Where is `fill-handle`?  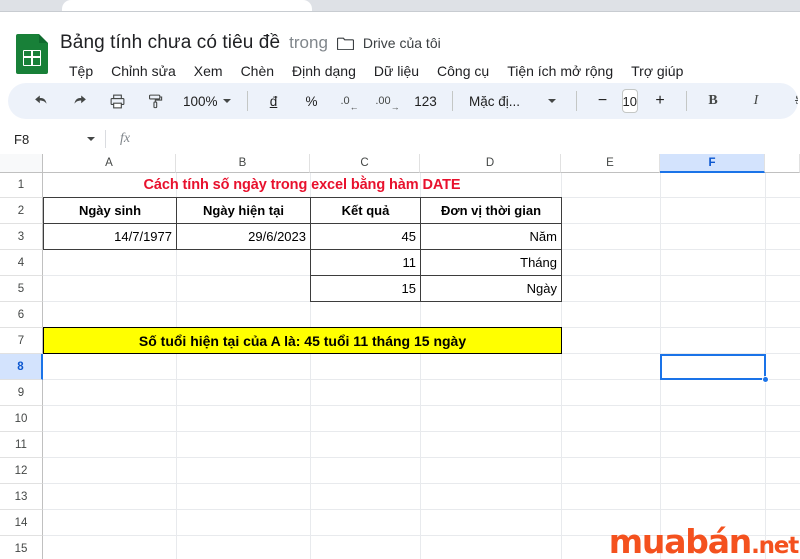 fill-handle is located at coordinates (765, 379).